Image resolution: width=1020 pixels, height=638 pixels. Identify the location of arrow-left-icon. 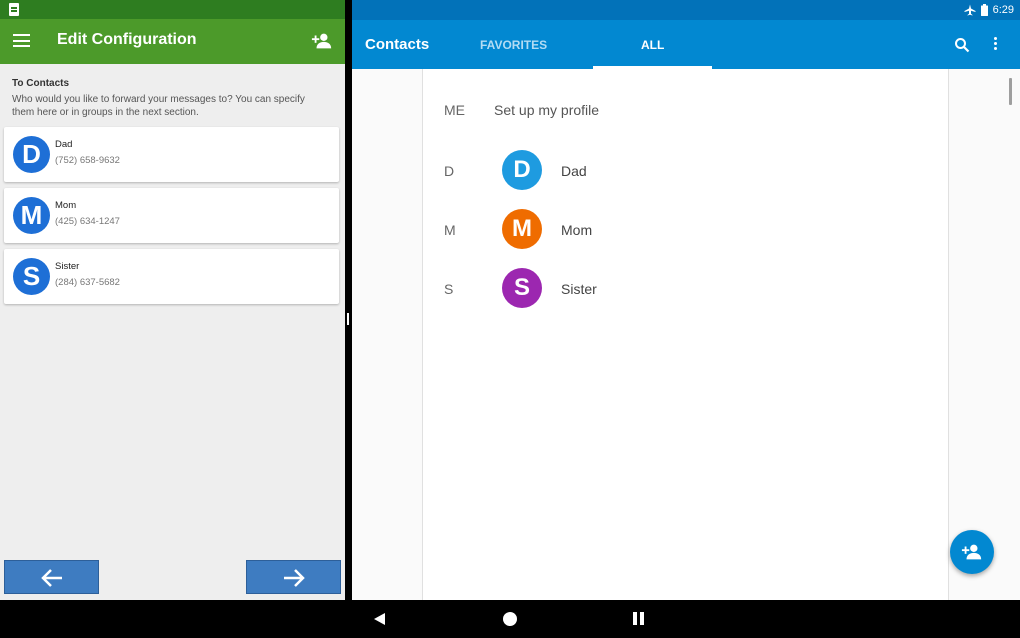
(51, 578).